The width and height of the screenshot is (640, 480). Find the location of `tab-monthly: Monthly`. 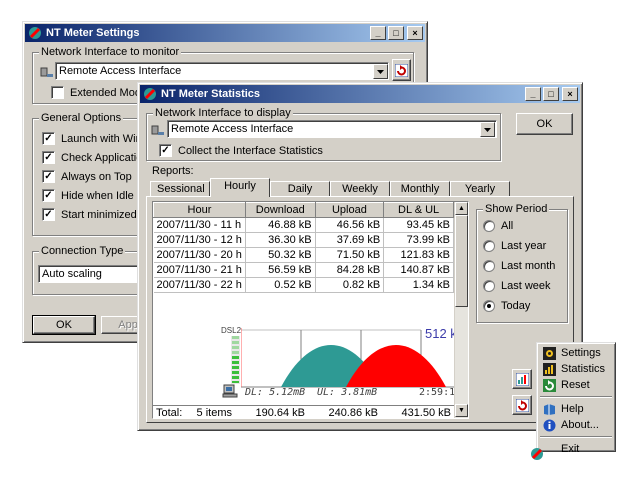

tab-monthly: Monthly is located at coordinates (420, 189).